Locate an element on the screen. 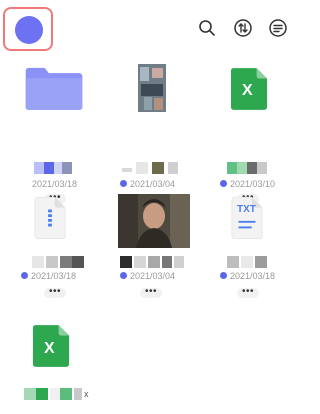 The height and width of the screenshot is (414, 320). file-tile-folder: 2021/03/18 ••• is located at coordinates (56, 133).